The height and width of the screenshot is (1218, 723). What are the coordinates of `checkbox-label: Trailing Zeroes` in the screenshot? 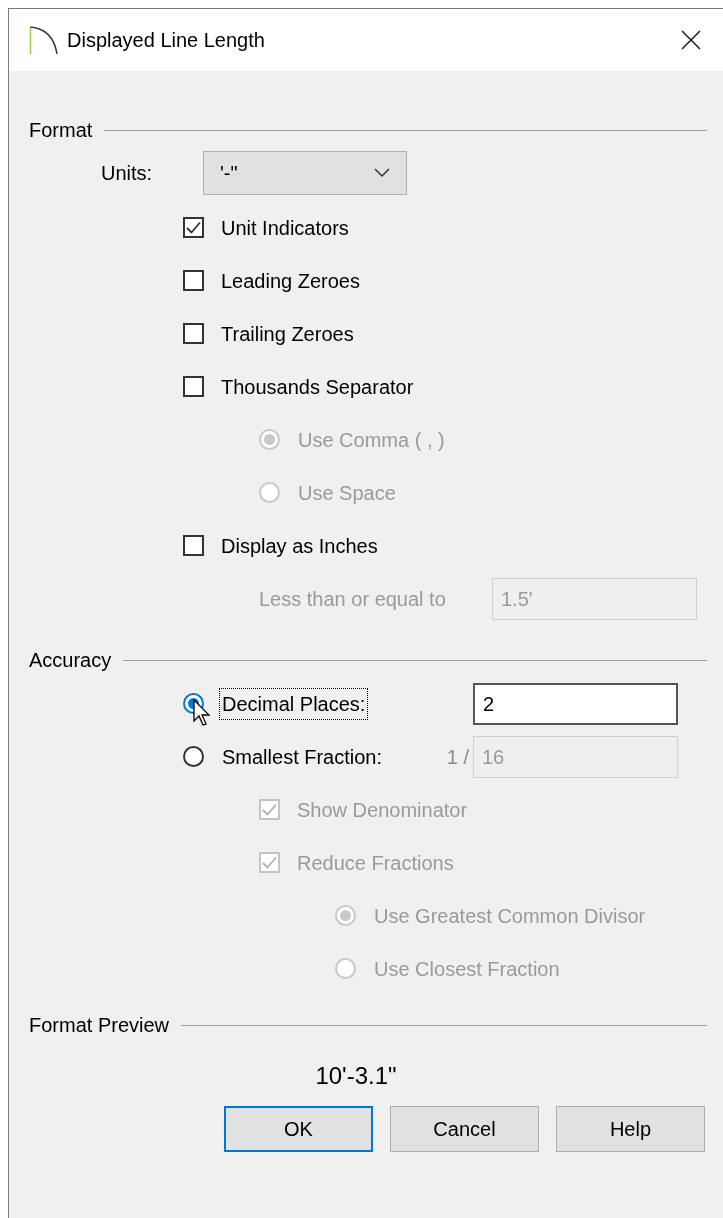 It's located at (287, 334).